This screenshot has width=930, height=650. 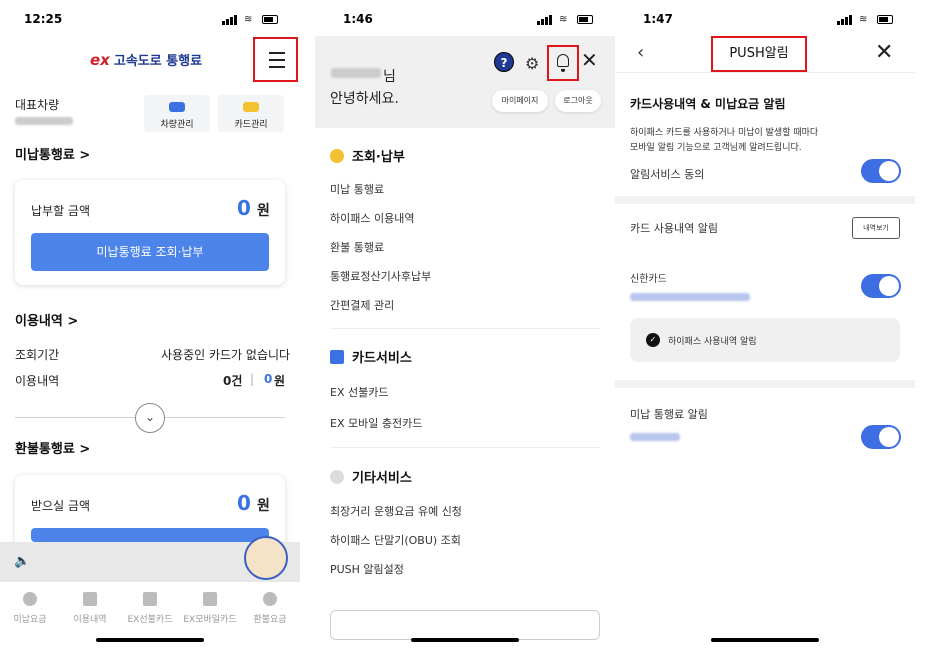 I want to click on card-manage-button: 카드관리, so click(x=251, y=113).